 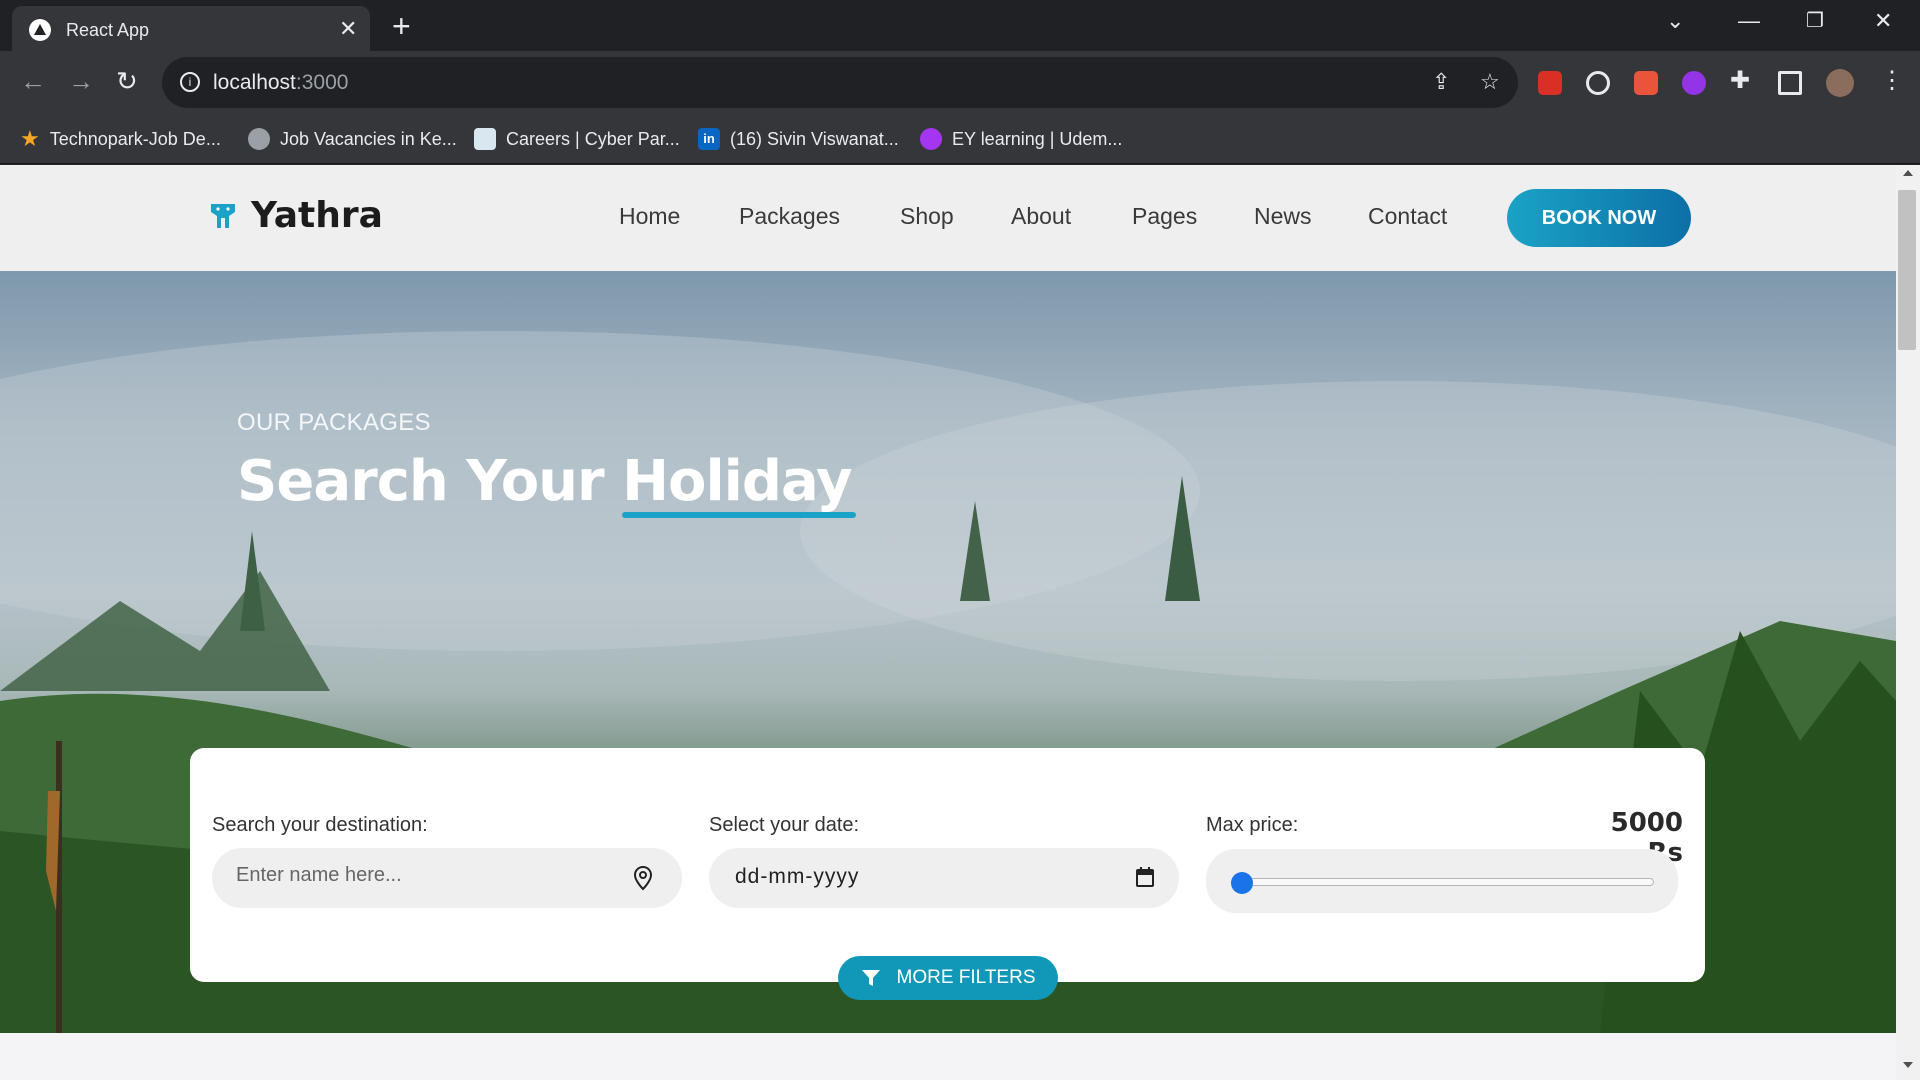 What do you see at coordinates (1447, 882) in the screenshot?
I see `slider-track` at bounding box center [1447, 882].